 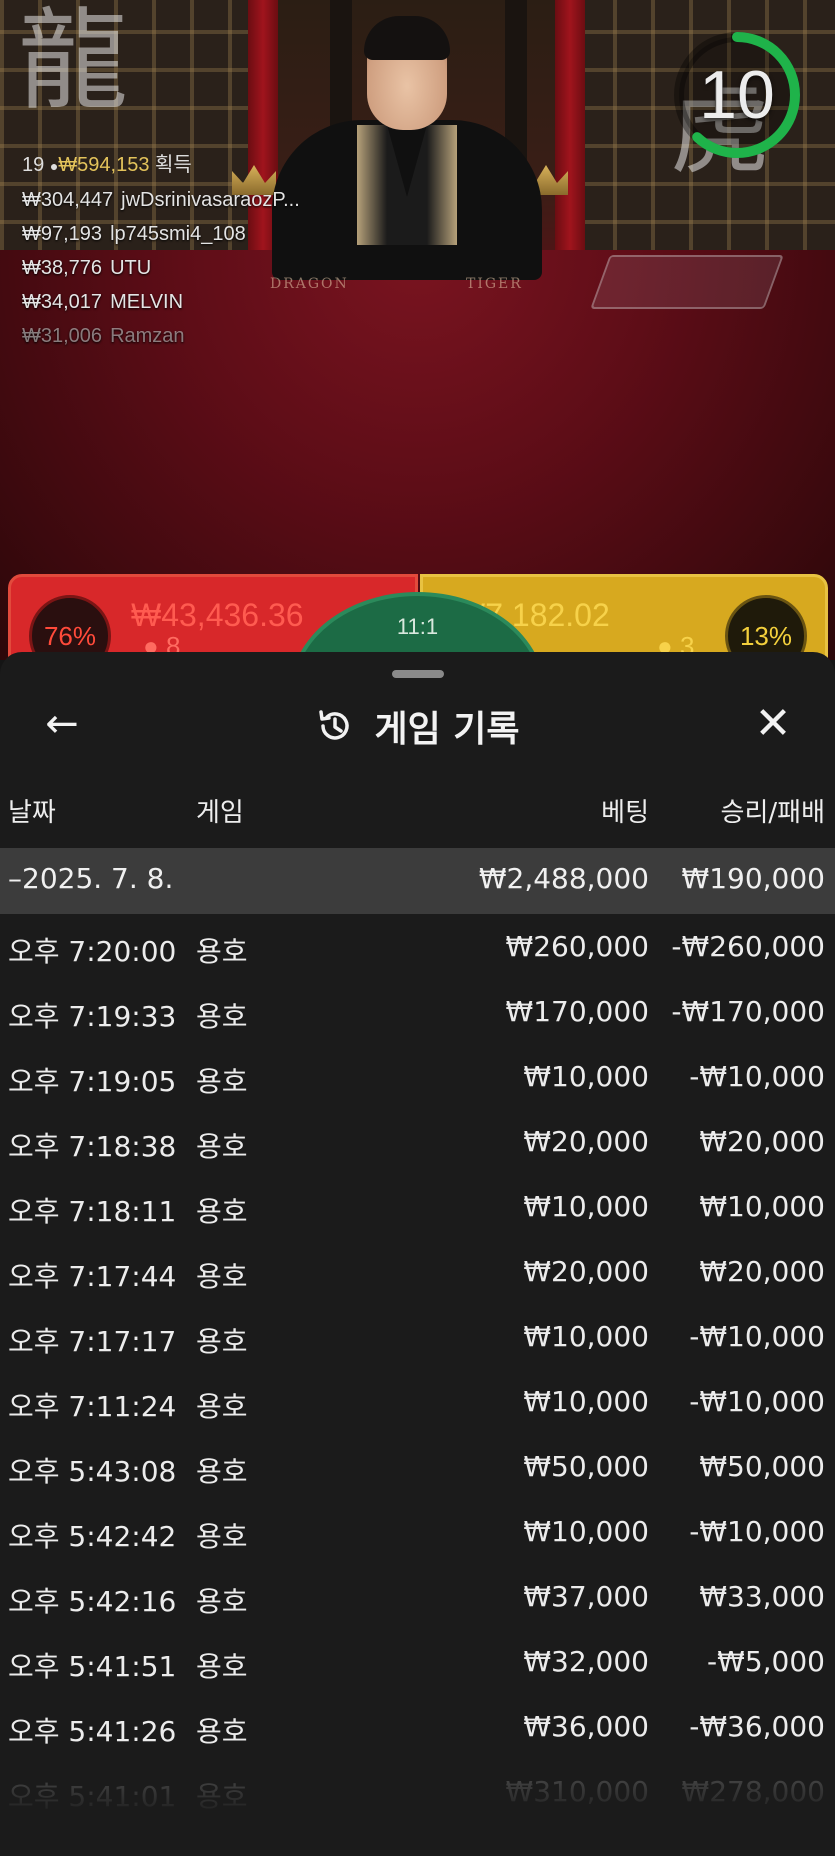 What do you see at coordinates (173, 165) in the screenshot?
I see `winner-suffix: 획득` at bounding box center [173, 165].